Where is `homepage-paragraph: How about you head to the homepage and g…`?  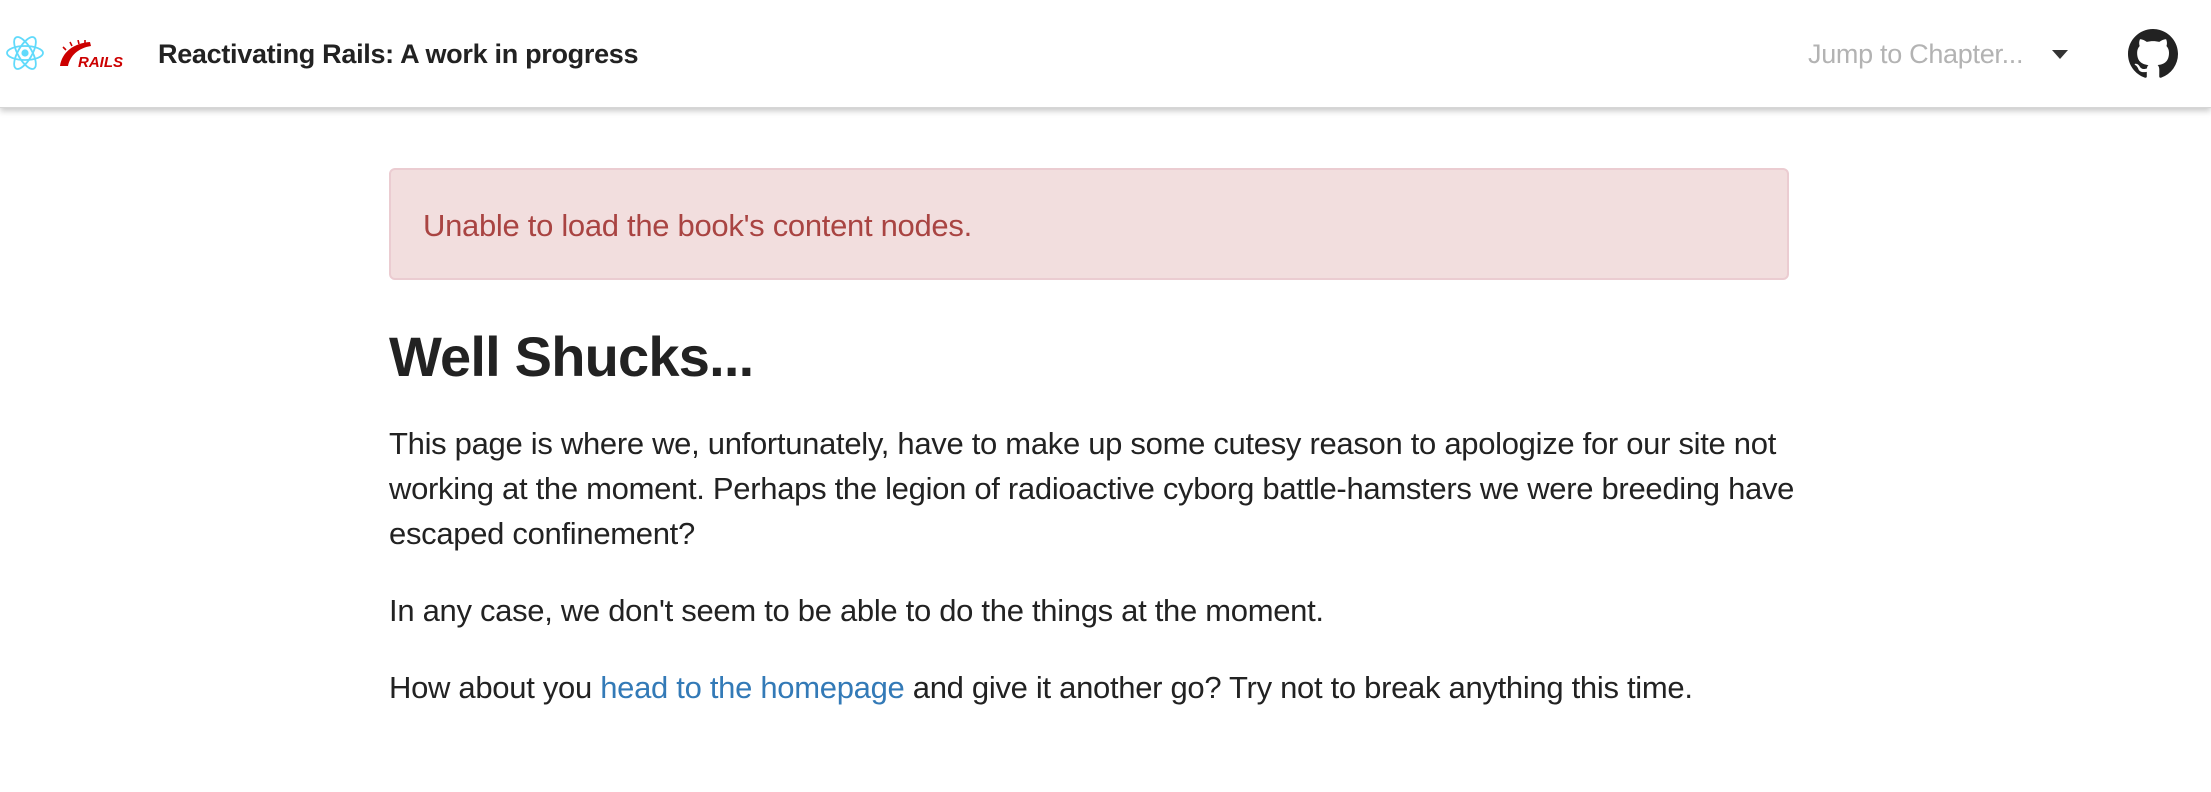
homepage-paragraph: How about you head to the homepage and g… is located at coordinates (1099, 687).